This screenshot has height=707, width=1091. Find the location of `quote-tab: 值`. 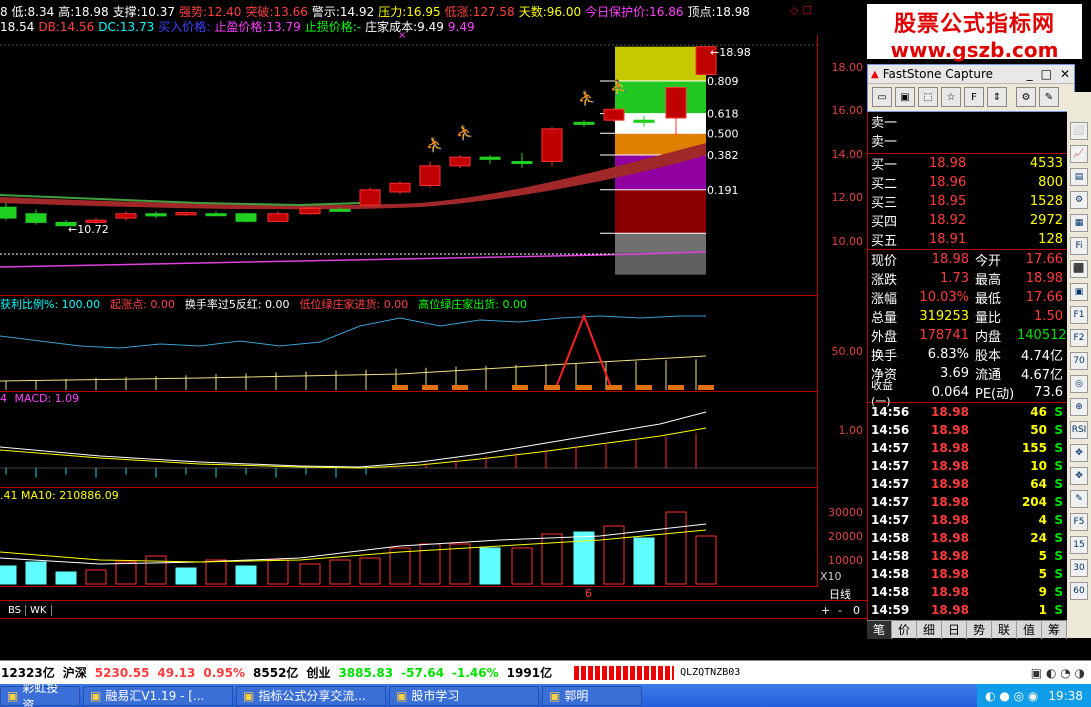

quote-tab: 值 is located at coordinates (1029, 629).